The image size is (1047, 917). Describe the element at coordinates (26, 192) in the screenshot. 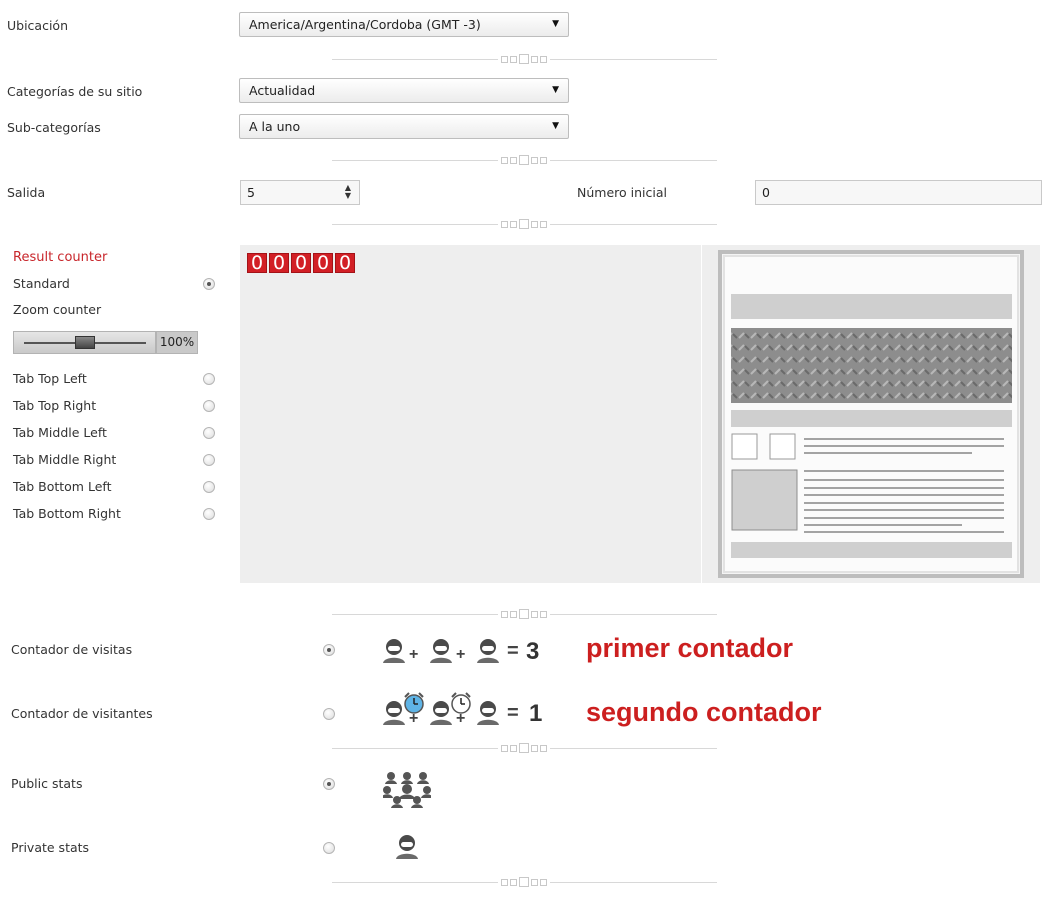

I see `output-label: Salida` at that location.